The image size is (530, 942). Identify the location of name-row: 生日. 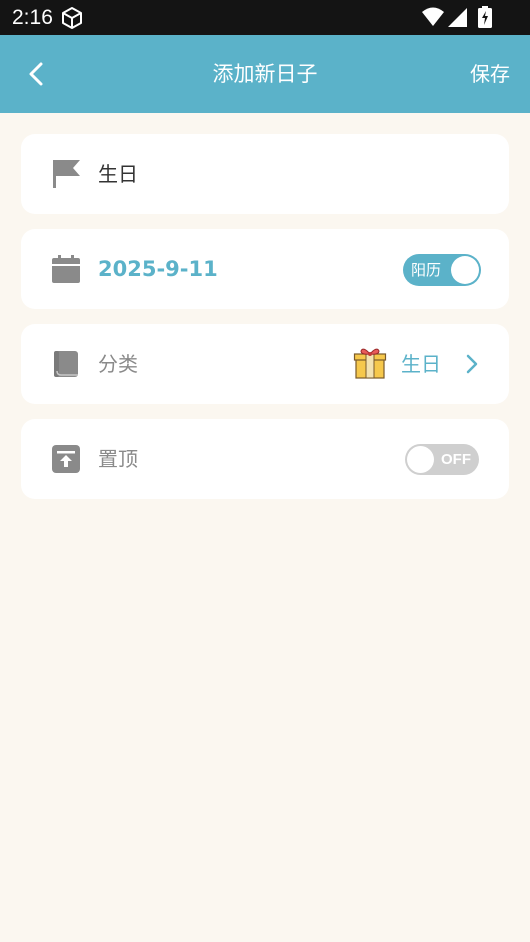
(265, 174).